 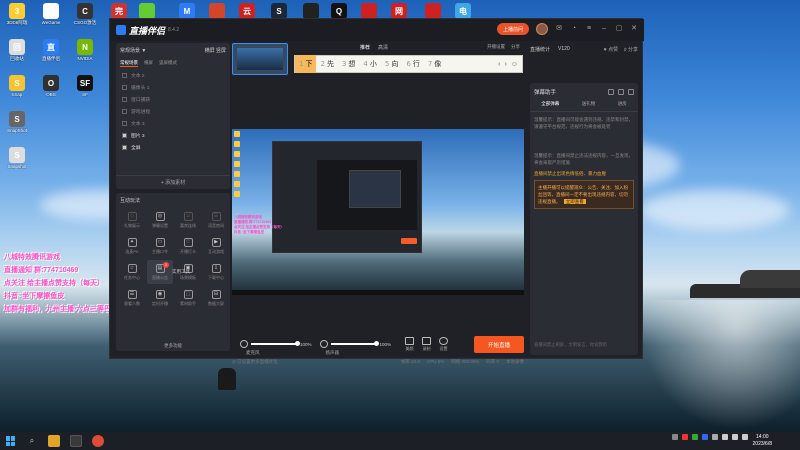 I want to click on beauty-button: 美颜, so click(x=410, y=344).